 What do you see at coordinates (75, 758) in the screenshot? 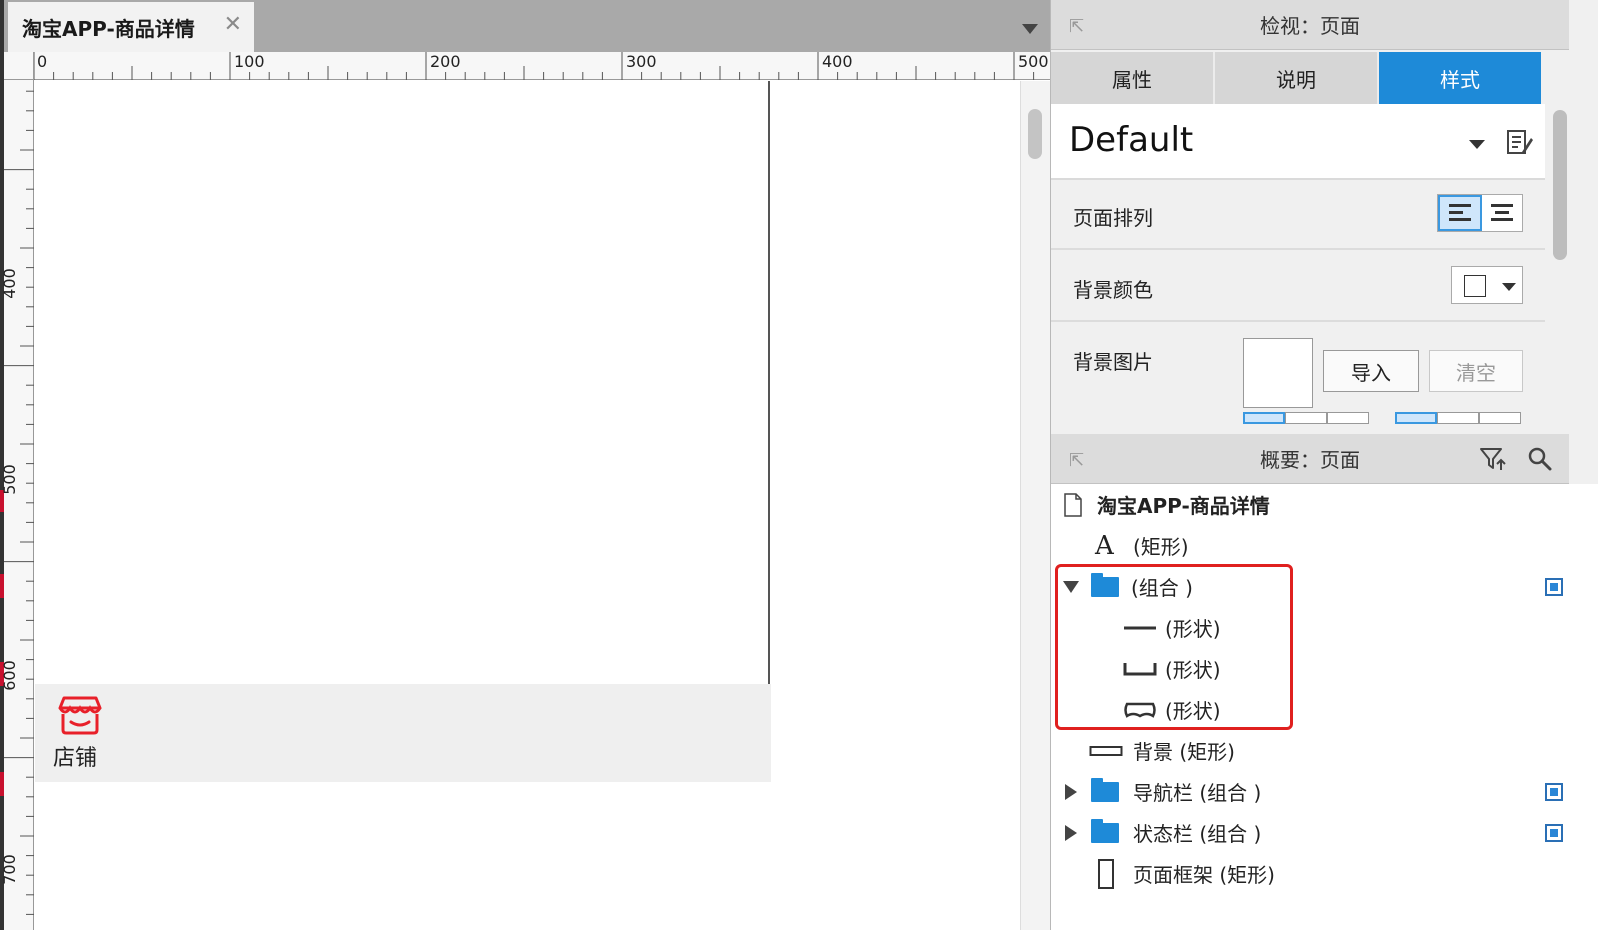
I see `shop-label: 店铺` at bounding box center [75, 758].